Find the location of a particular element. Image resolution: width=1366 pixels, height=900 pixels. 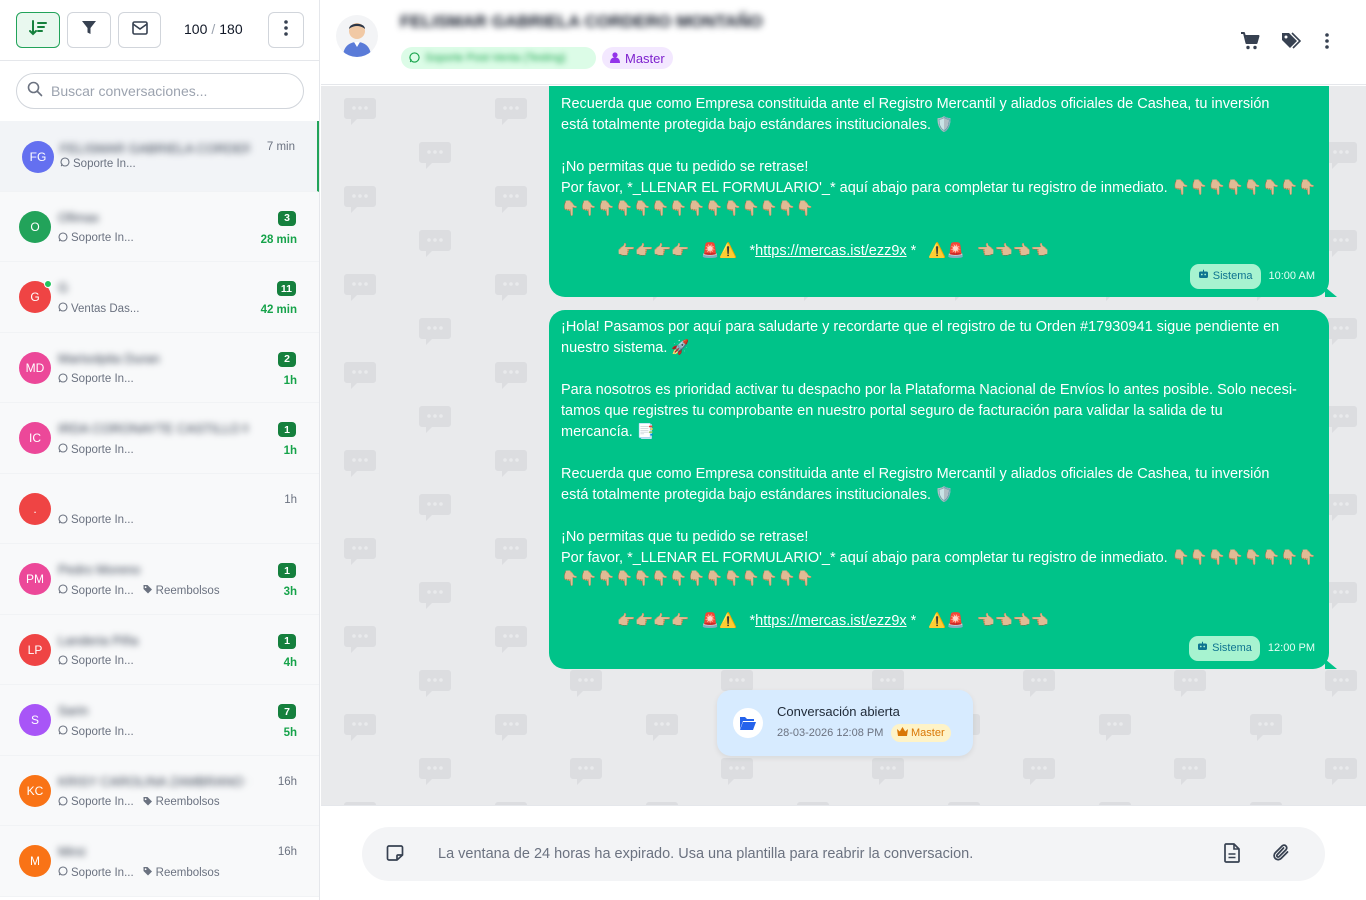

contact-name: G is located at coordinates (63, 287).